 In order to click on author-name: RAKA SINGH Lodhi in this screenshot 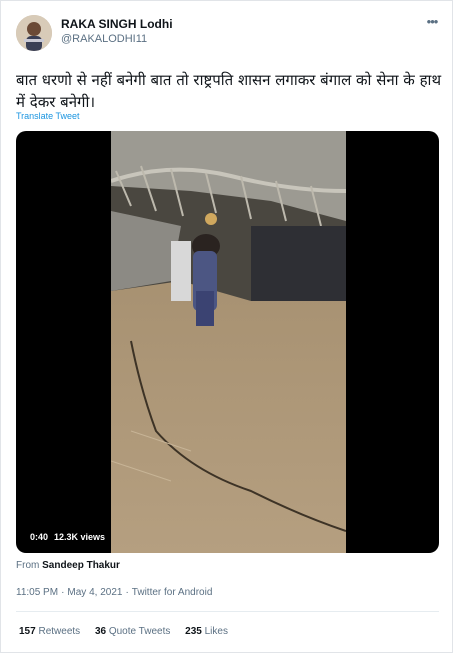, I will do `click(117, 24)`.